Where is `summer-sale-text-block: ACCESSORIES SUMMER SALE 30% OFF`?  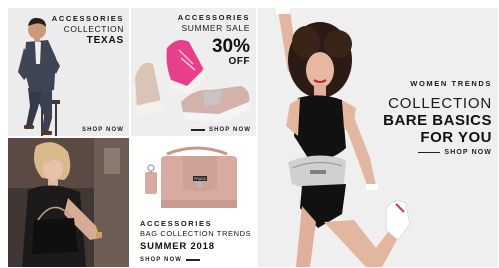
summer-sale-text-block: ACCESSORIES SUMMER SALE 30% OFF is located at coordinates (214, 40).